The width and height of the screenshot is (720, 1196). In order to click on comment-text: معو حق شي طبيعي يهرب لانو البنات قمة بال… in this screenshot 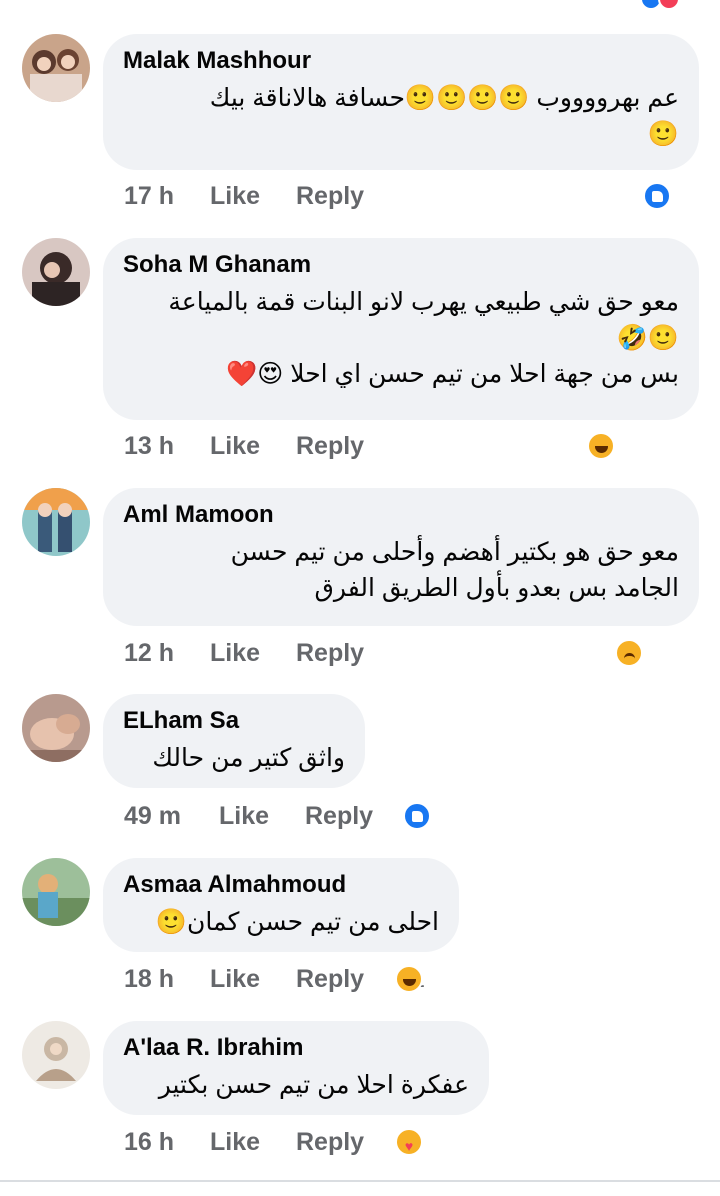, I will do `click(401, 338)`.